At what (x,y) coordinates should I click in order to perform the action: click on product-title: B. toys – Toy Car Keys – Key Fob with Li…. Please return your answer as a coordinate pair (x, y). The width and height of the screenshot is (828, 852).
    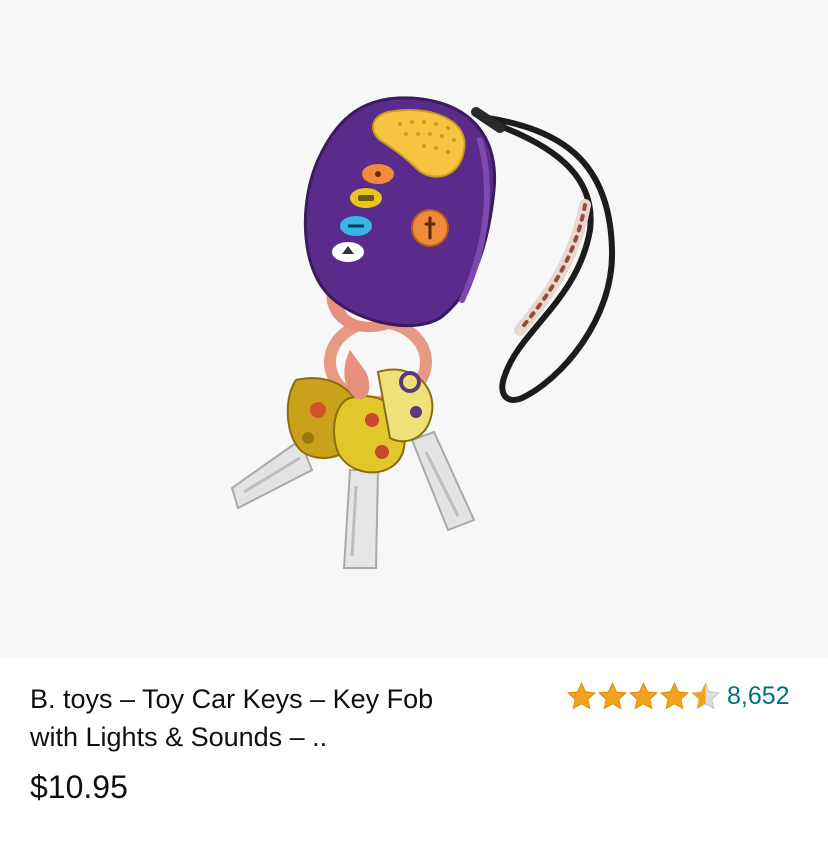
    Looking at the image, I should click on (250, 718).